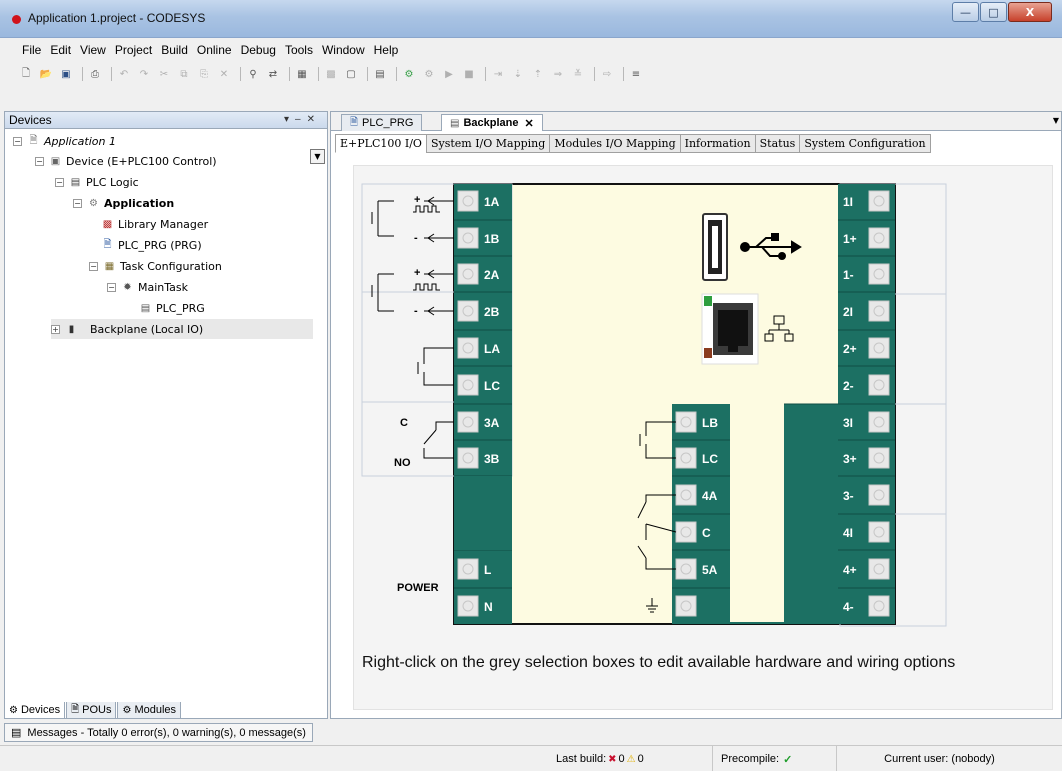 The width and height of the screenshot is (1062, 771). I want to click on build-icon: ▦, so click(302, 74).